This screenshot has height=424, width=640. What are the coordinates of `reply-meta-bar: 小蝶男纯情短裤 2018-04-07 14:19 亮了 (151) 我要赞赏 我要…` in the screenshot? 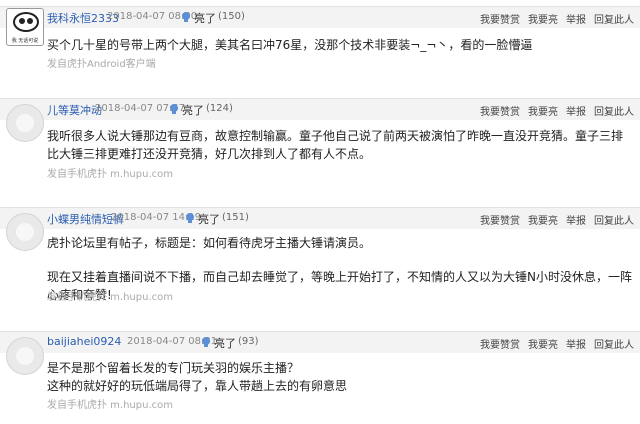 It's located at (320, 218).